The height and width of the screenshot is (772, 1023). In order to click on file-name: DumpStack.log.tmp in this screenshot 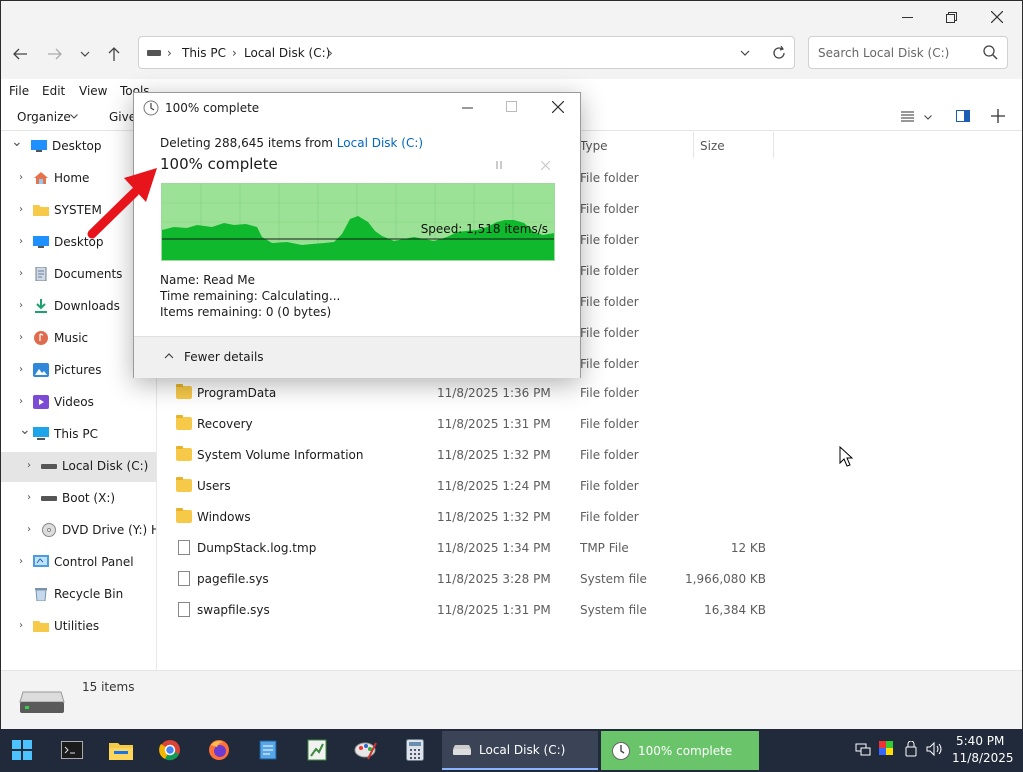, I will do `click(257, 548)`.